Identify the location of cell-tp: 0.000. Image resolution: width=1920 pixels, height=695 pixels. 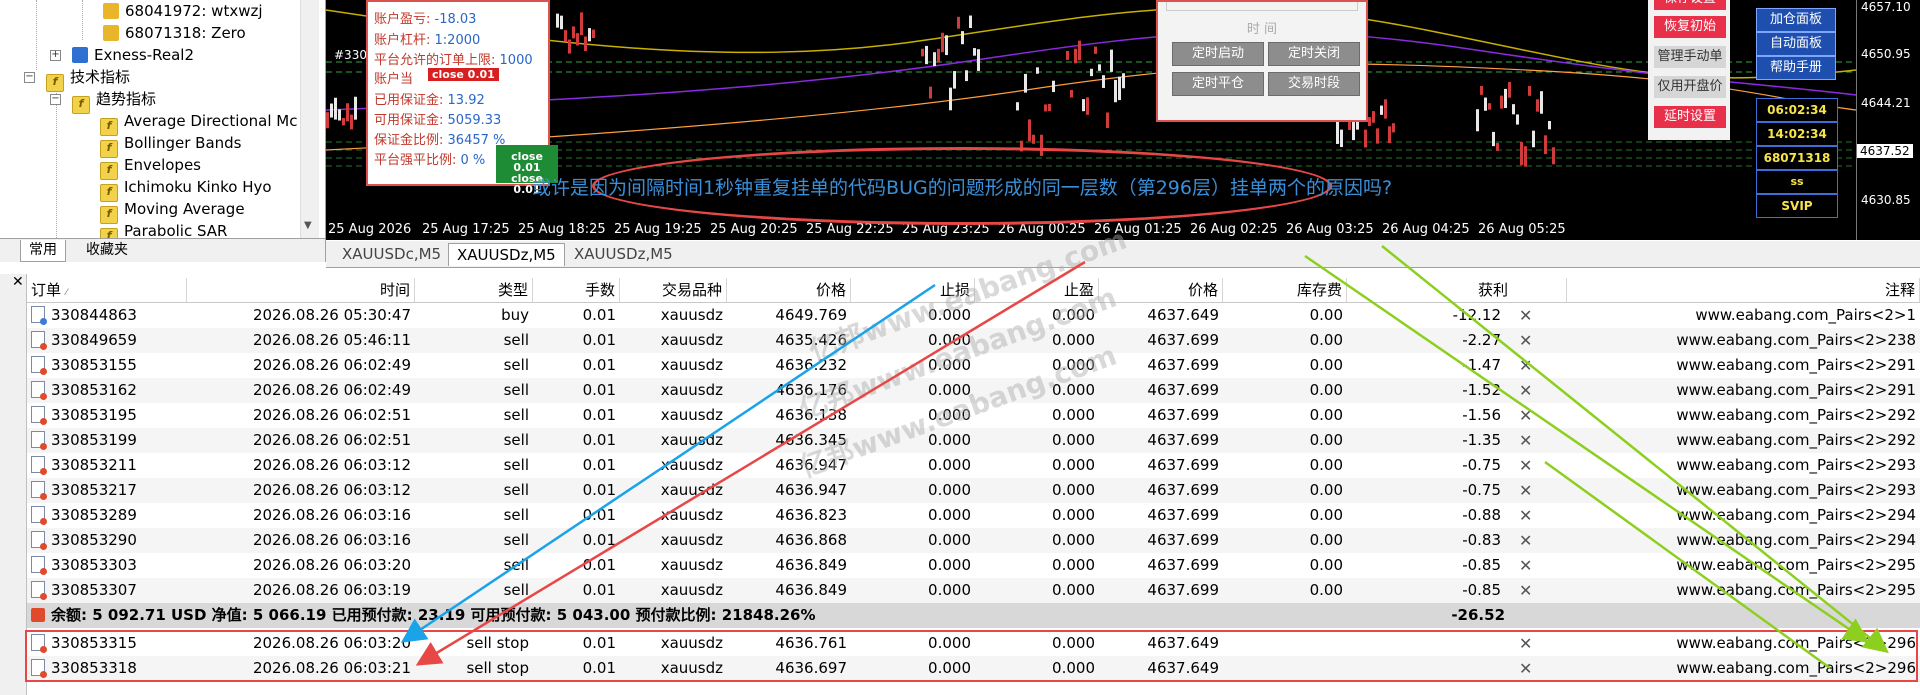
(1037, 590).